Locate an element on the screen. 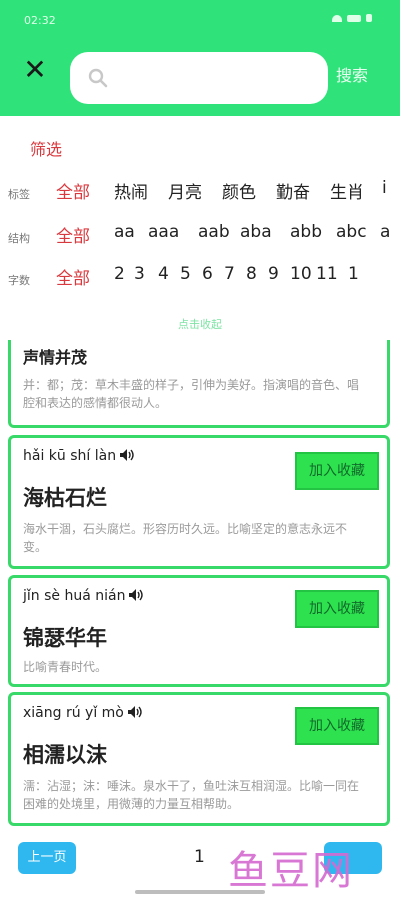  idiom-word: 锦瑟华年 is located at coordinates (65, 638).